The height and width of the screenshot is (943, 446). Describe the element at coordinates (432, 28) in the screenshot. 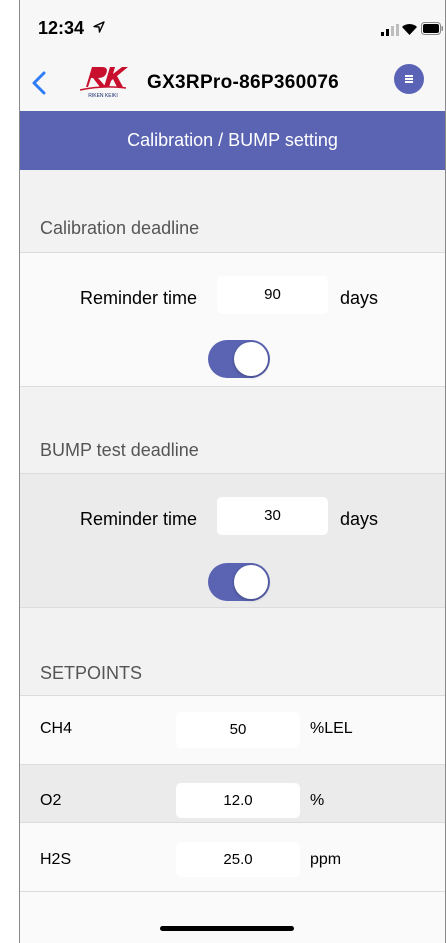

I see `battery-icon` at that location.